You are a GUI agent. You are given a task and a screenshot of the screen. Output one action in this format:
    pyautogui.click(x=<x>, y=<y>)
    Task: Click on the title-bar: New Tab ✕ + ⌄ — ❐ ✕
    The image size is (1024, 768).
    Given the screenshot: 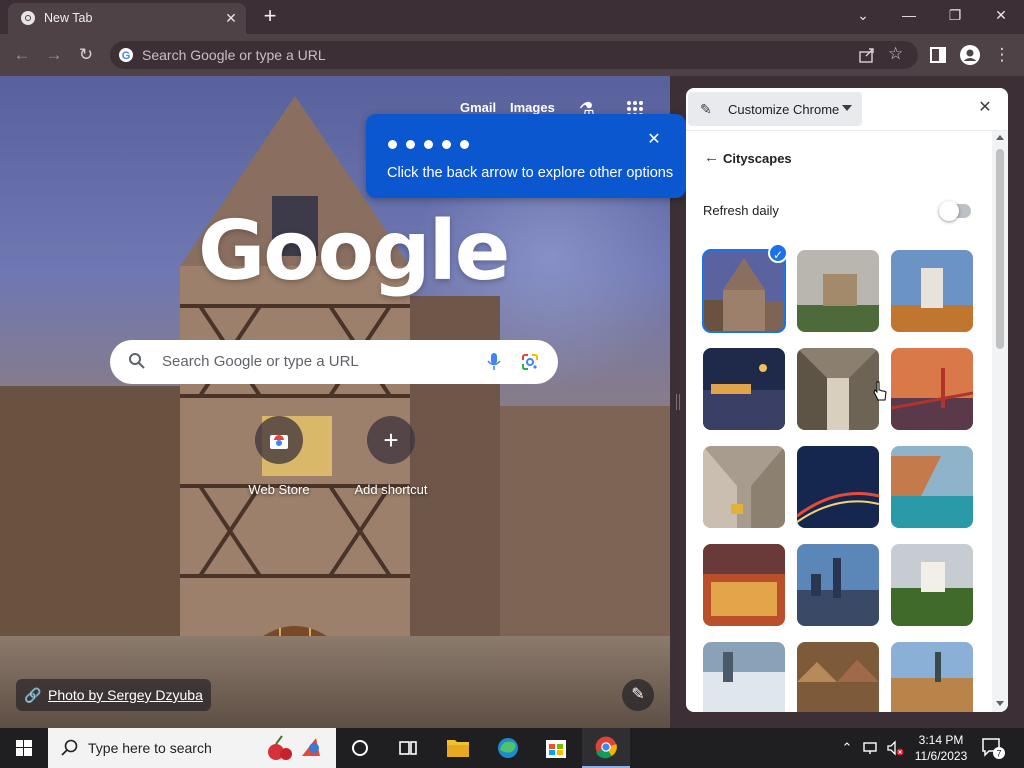 What is the action you would take?
    pyautogui.click(x=512, y=17)
    